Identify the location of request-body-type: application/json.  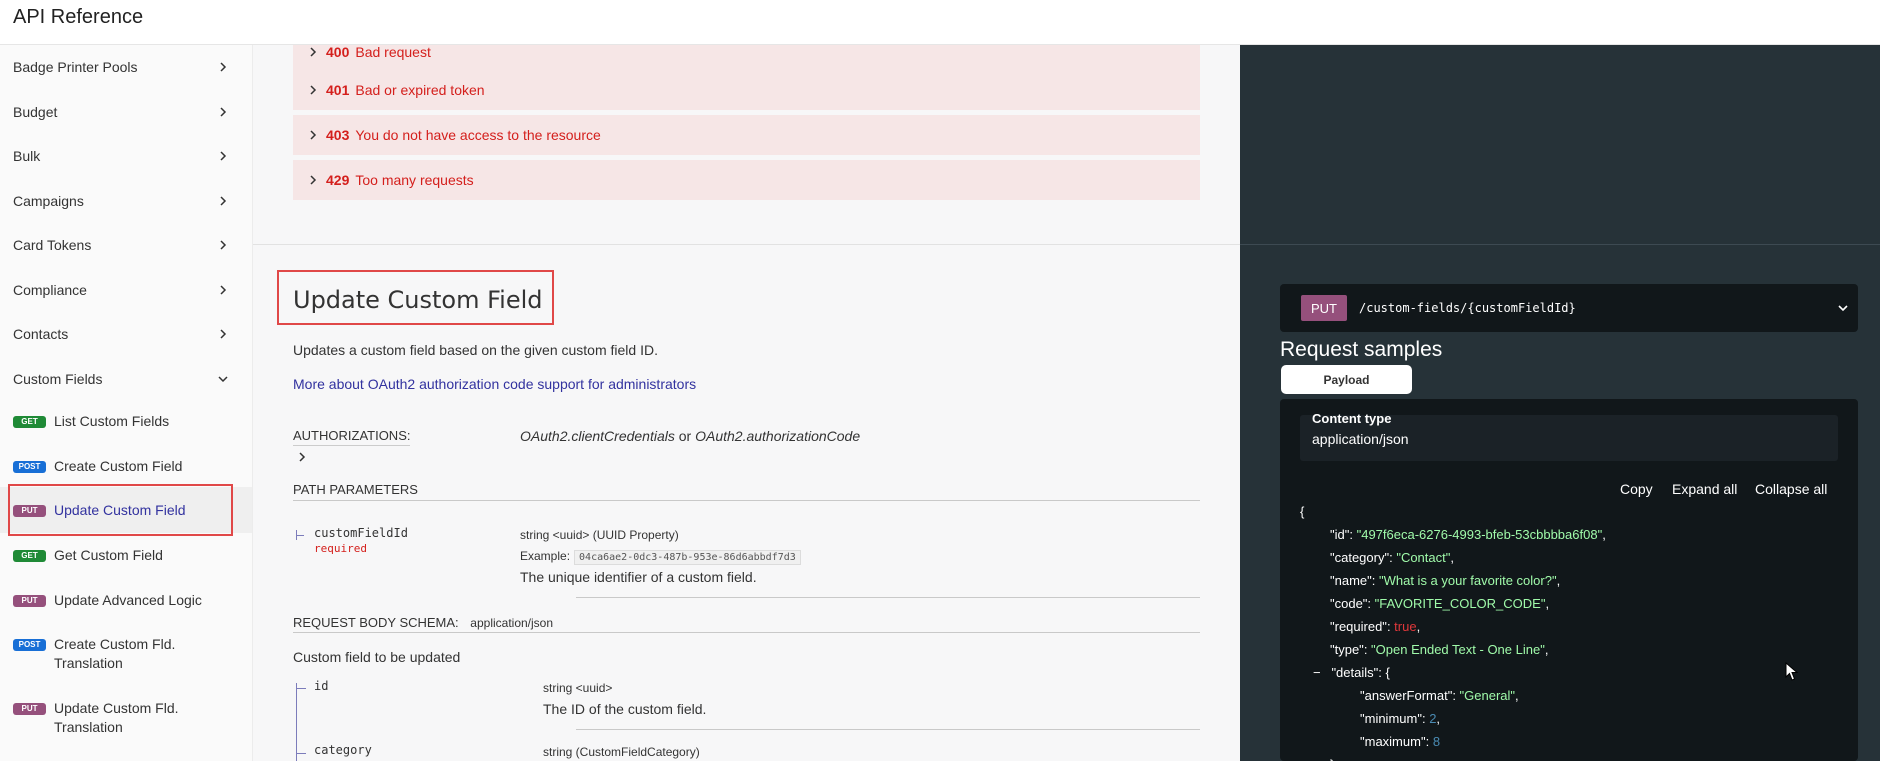
(512, 623).